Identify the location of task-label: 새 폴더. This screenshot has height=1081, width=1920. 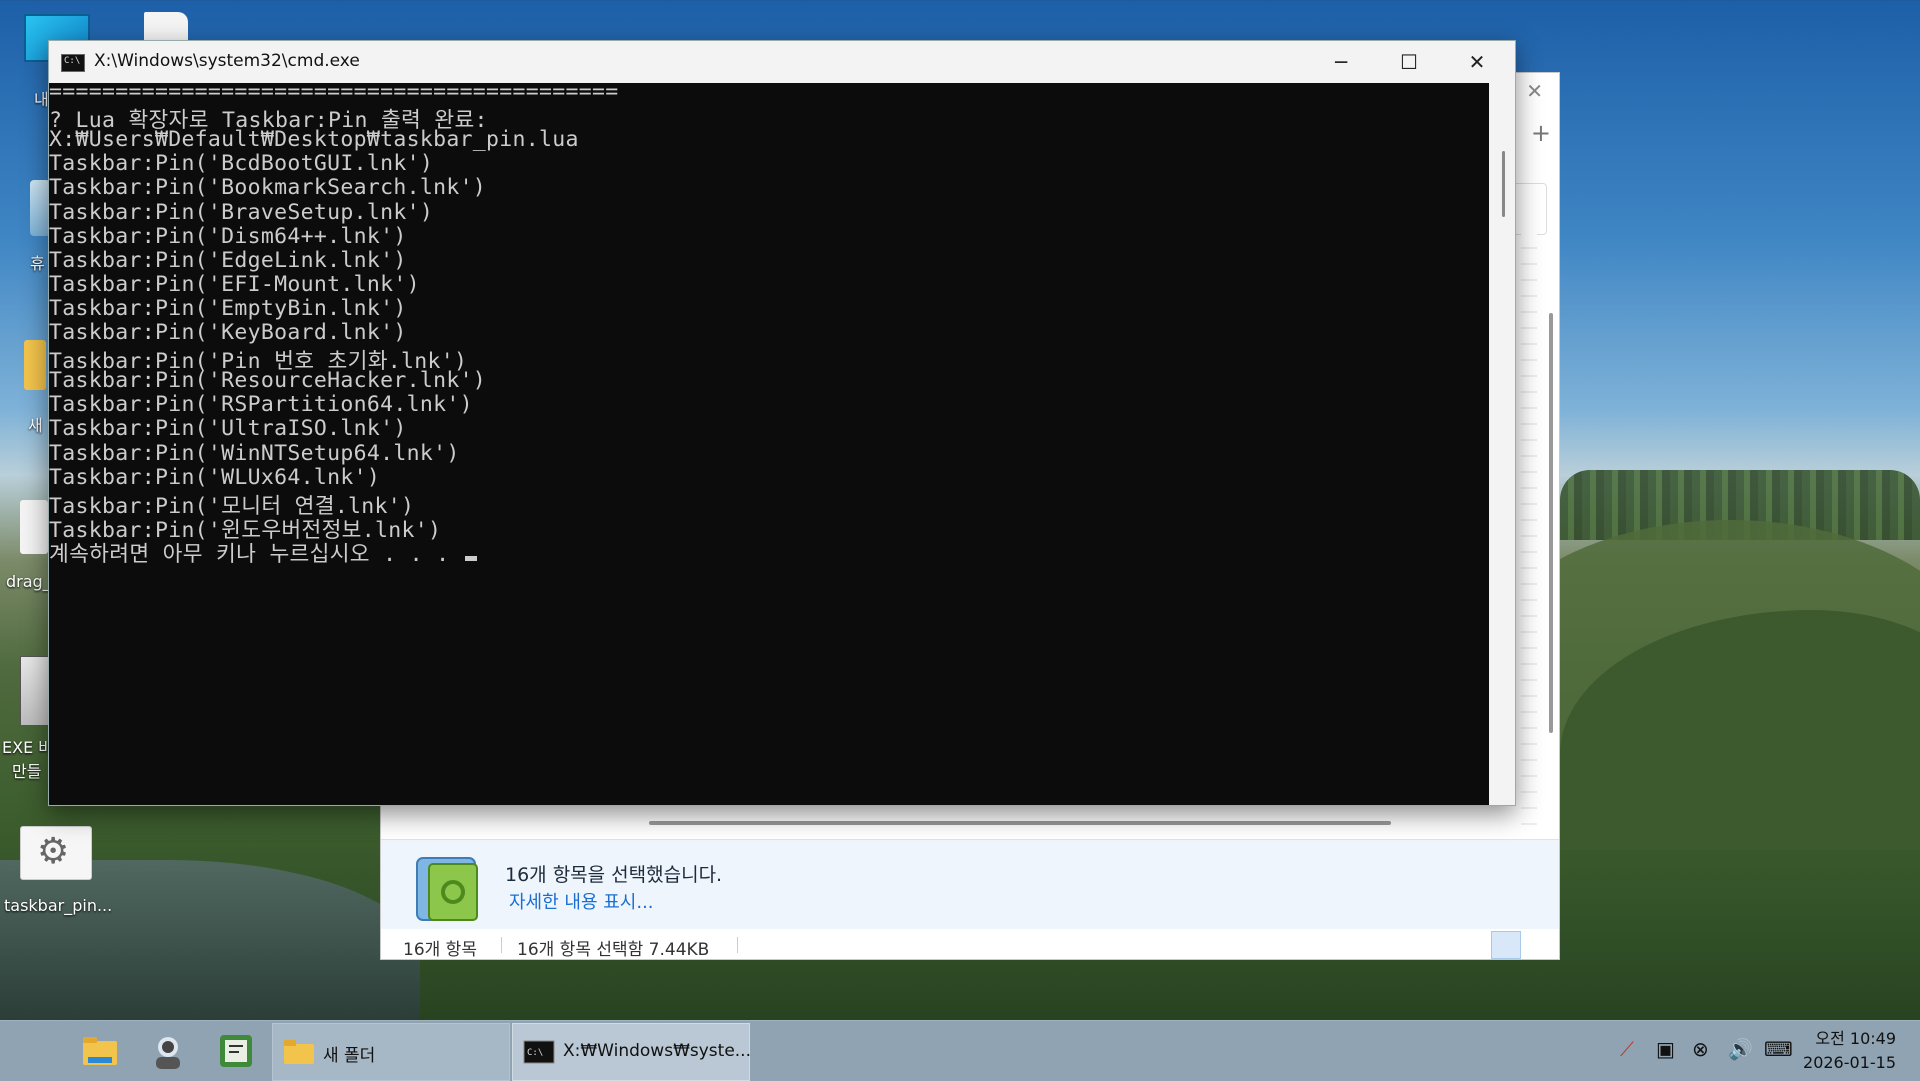
(349, 1056).